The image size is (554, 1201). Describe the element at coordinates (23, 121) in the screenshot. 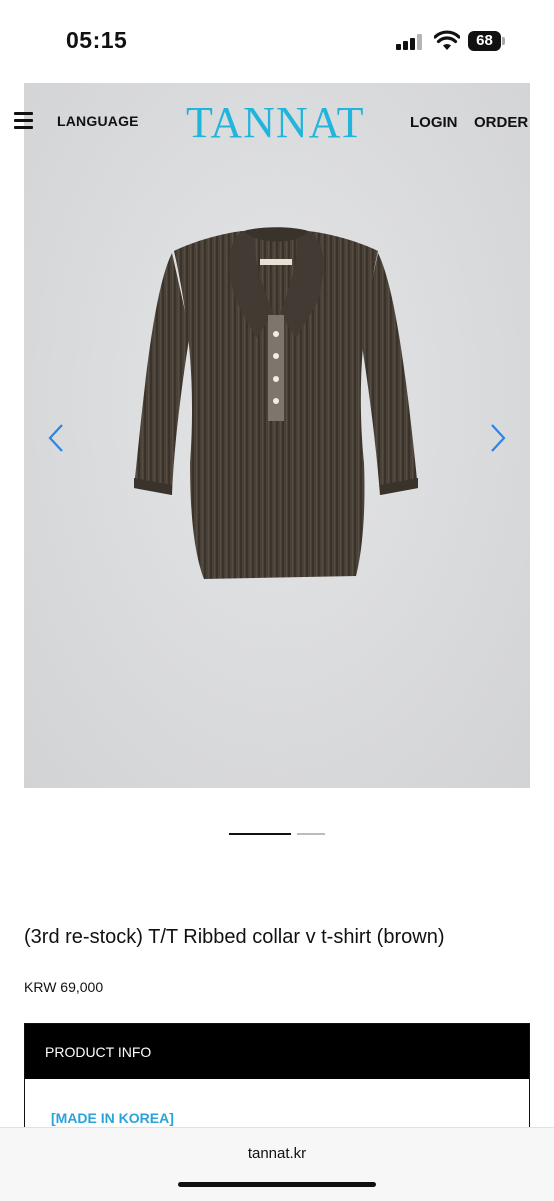

I see `hamburger-menu-icon` at that location.